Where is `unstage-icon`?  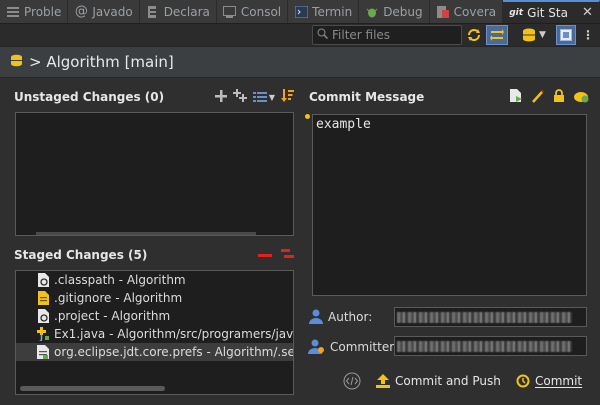 unstage-icon is located at coordinates (265, 255).